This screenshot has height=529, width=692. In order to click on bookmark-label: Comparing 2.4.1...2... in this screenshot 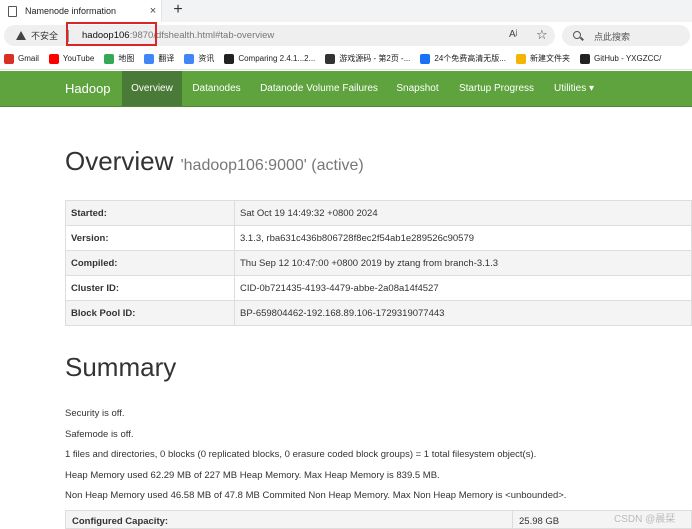, I will do `click(277, 58)`.